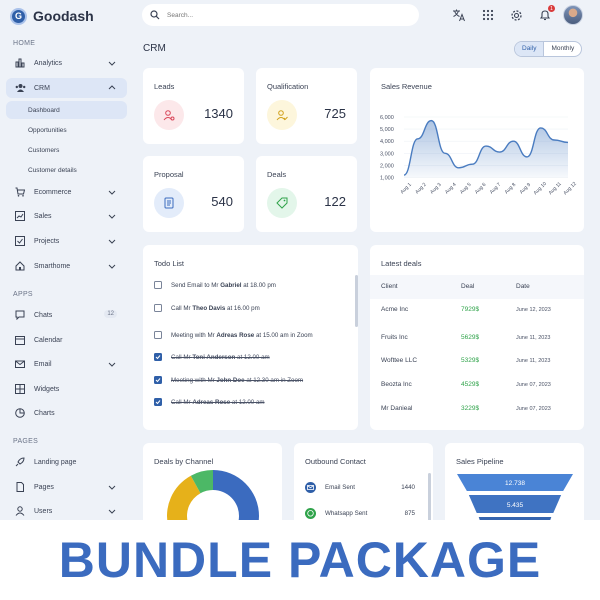  I want to click on sidebar-sub-opportunities: Opportunities, so click(66, 130).